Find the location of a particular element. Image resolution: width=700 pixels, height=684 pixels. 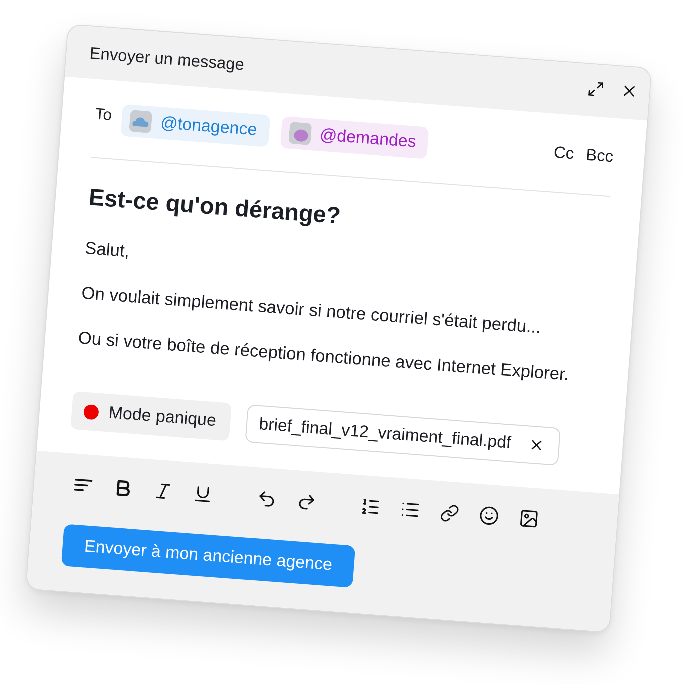

recipient-chip: @demandes is located at coordinates (355, 138).